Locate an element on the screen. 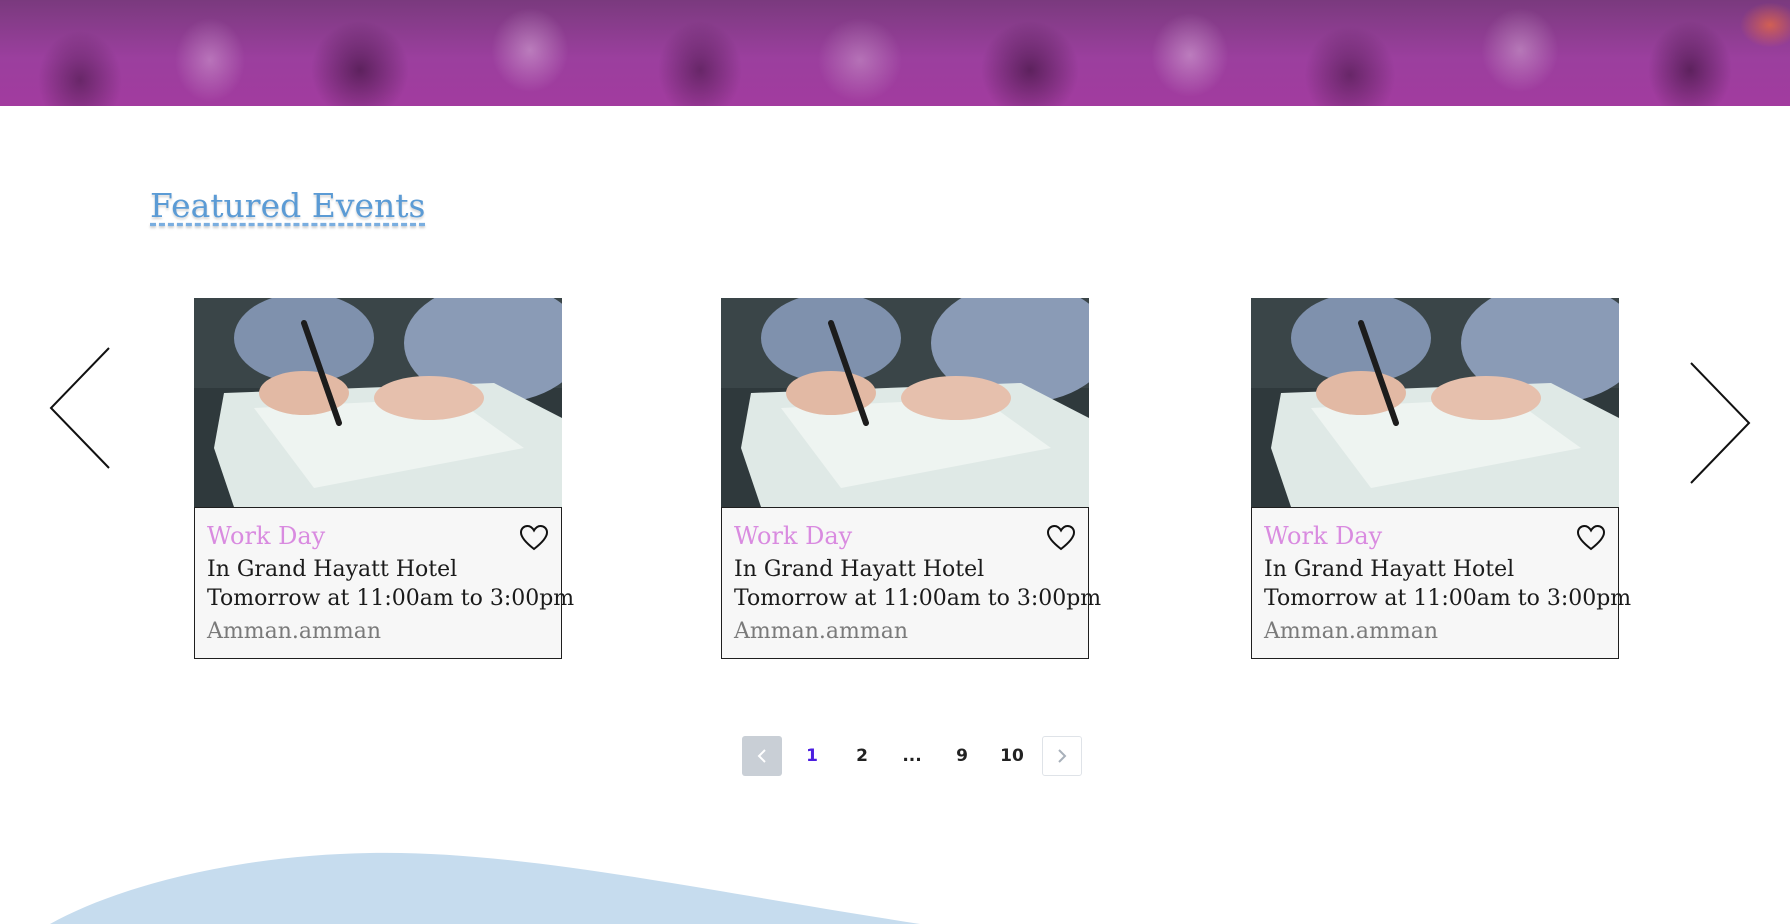 This screenshot has height=924, width=1790. decorative-wave is located at coordinates (895, 877).